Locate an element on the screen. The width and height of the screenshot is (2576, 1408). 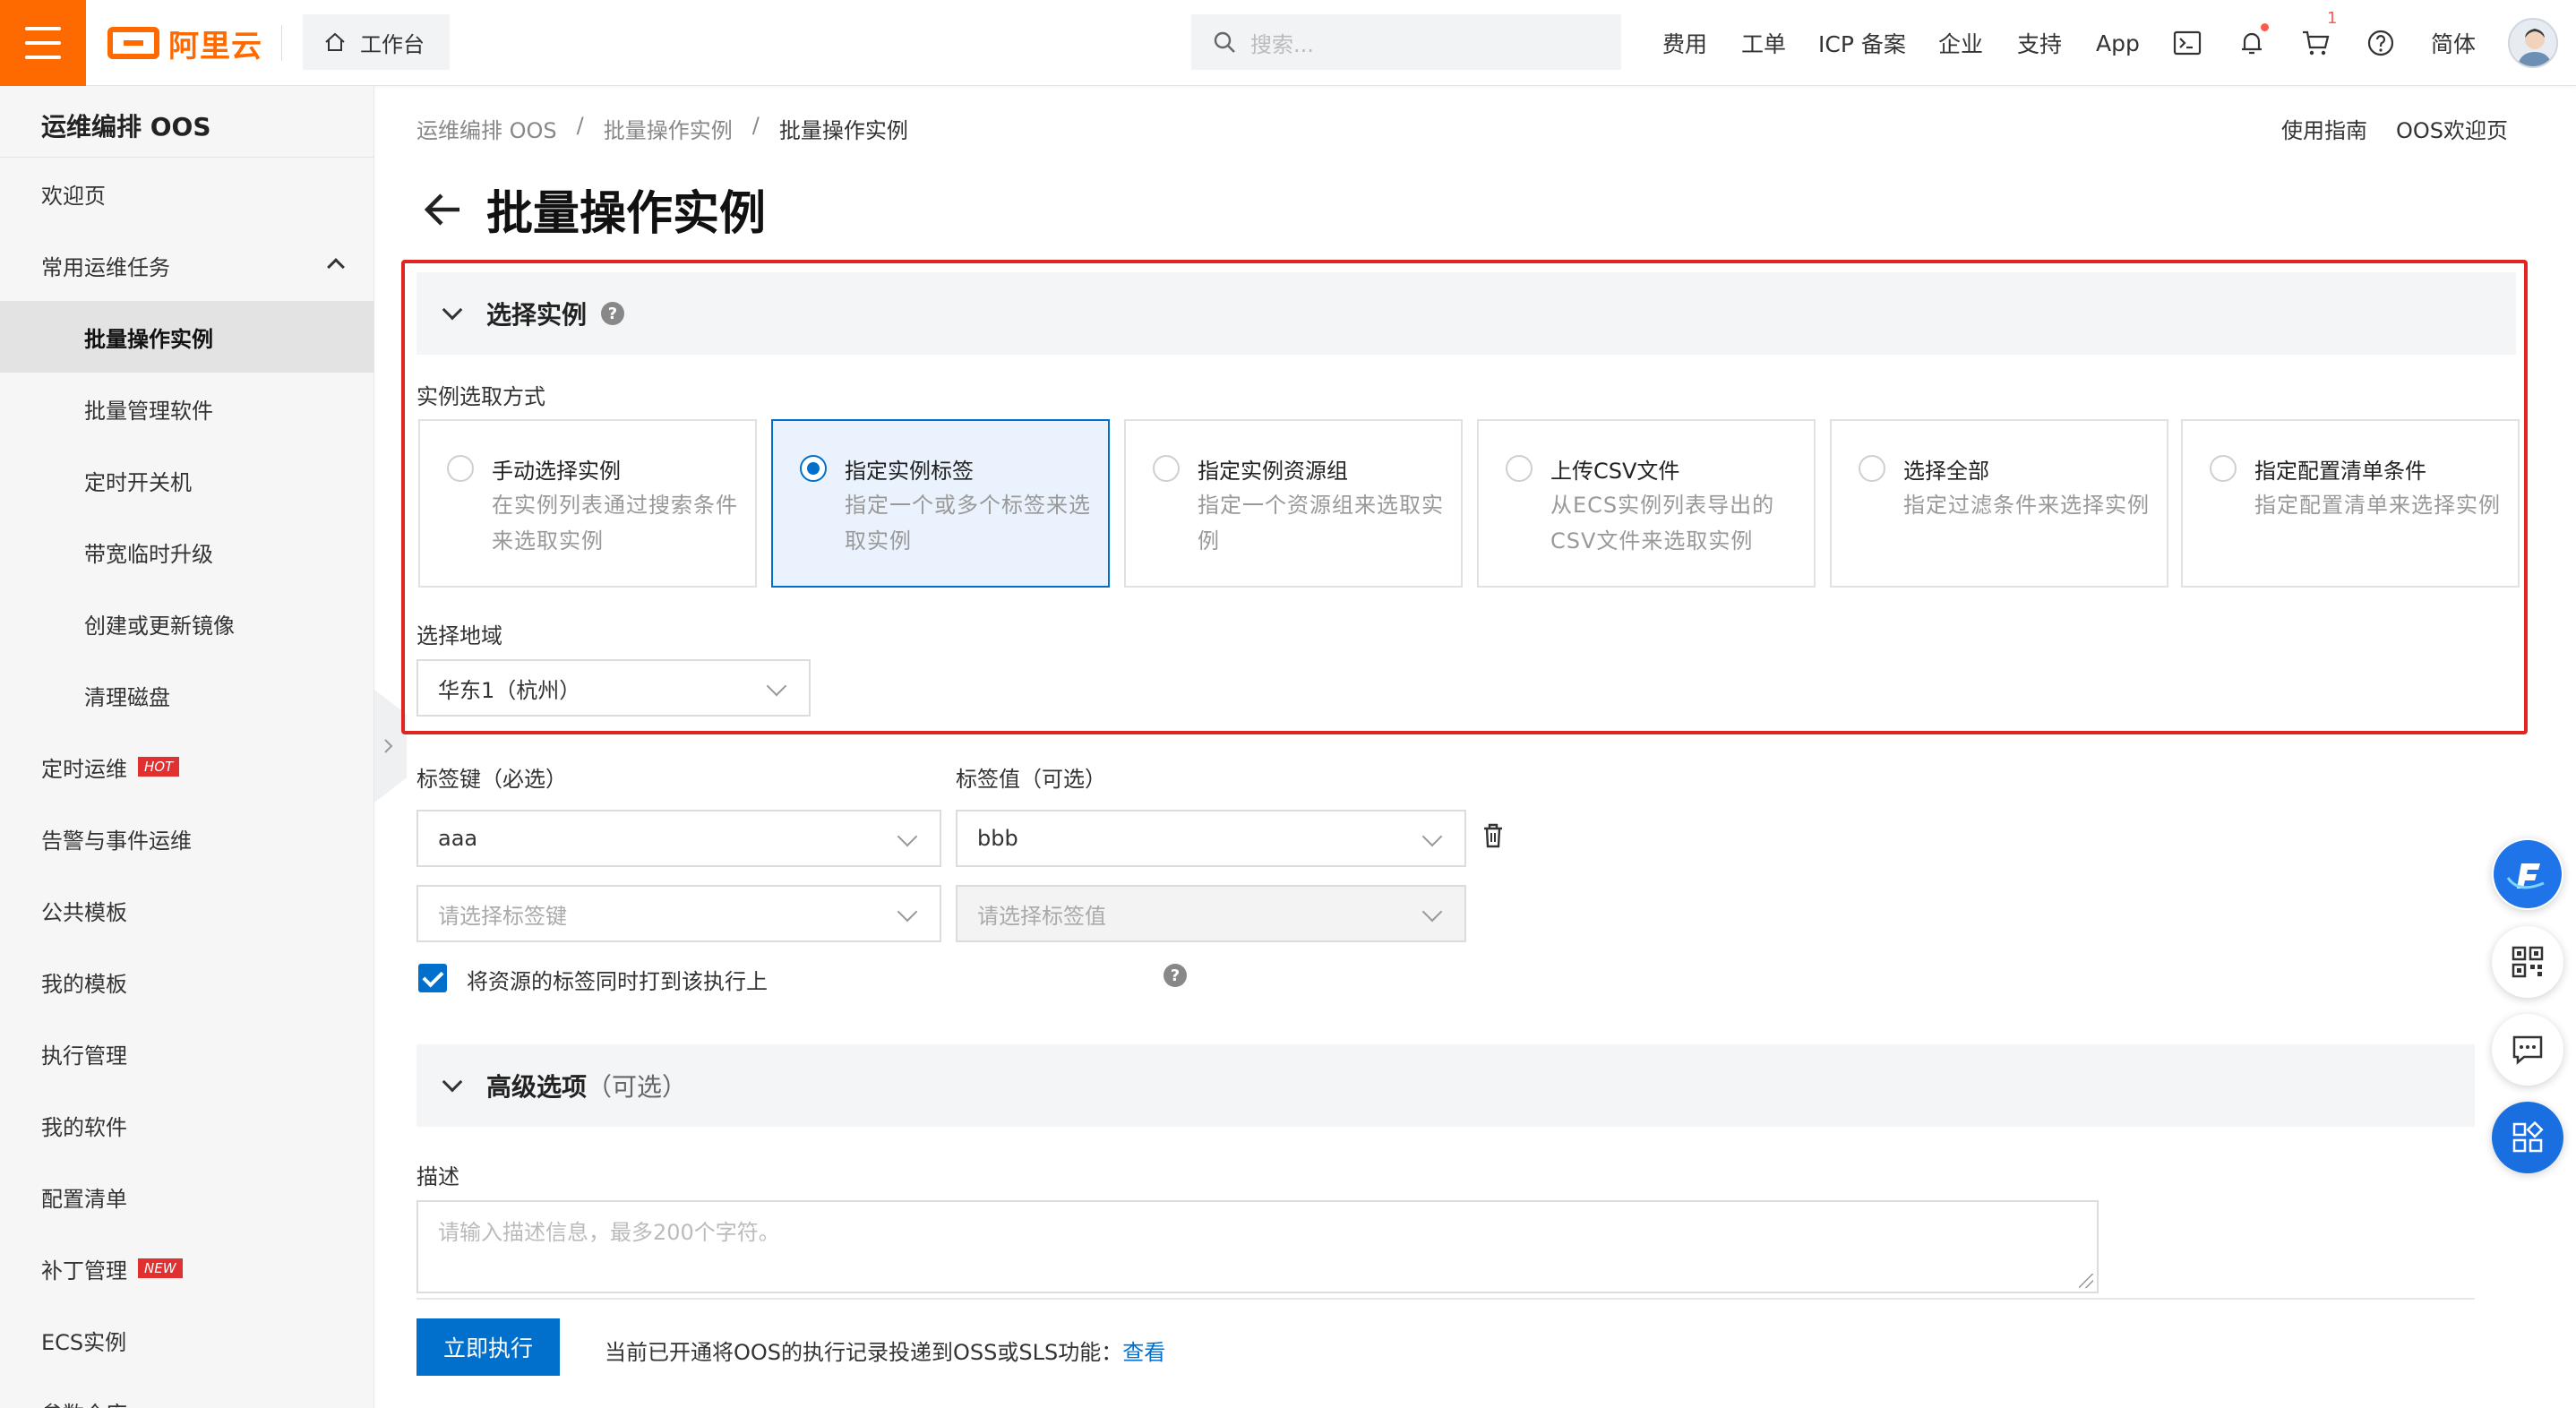
sidebar-item-label: 定时开关机 is located at coordinates (138, 482).